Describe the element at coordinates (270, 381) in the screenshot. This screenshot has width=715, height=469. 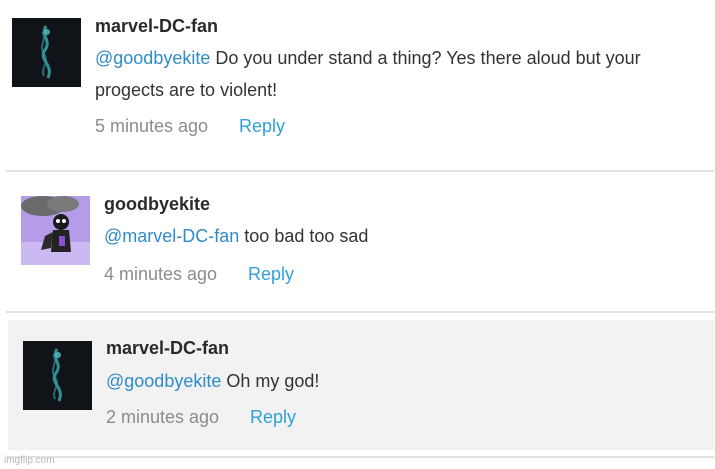
I see `comment-text: Oh my god!` at that location.